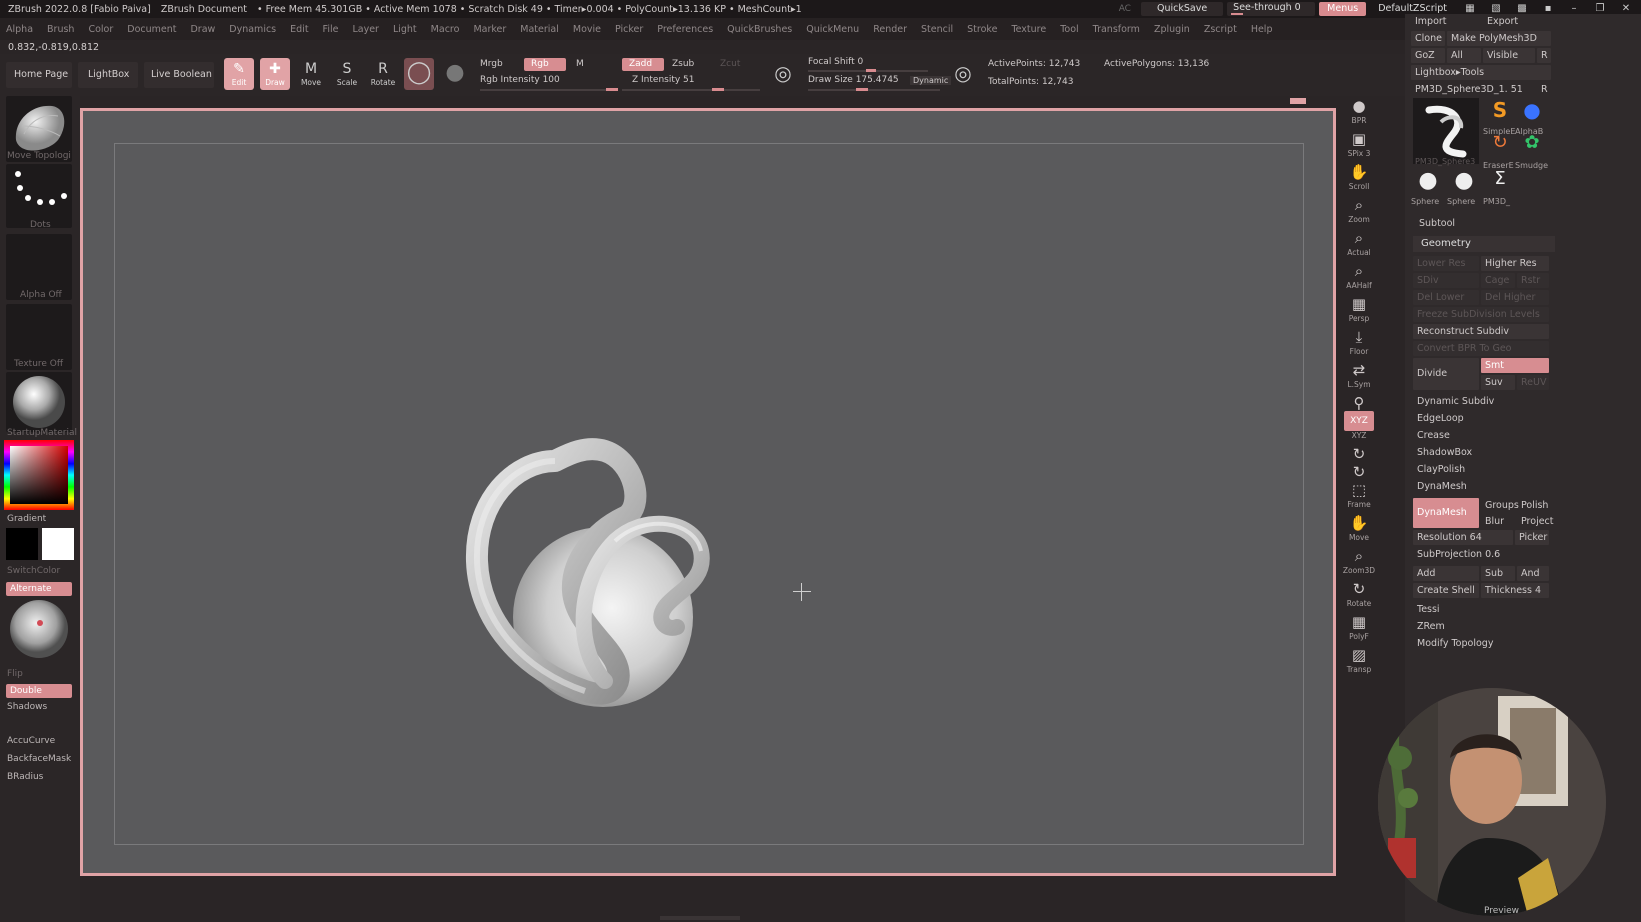 The width and height of the screenshot is (1641, 922). I want to click on material-selector, so click(39, 402).